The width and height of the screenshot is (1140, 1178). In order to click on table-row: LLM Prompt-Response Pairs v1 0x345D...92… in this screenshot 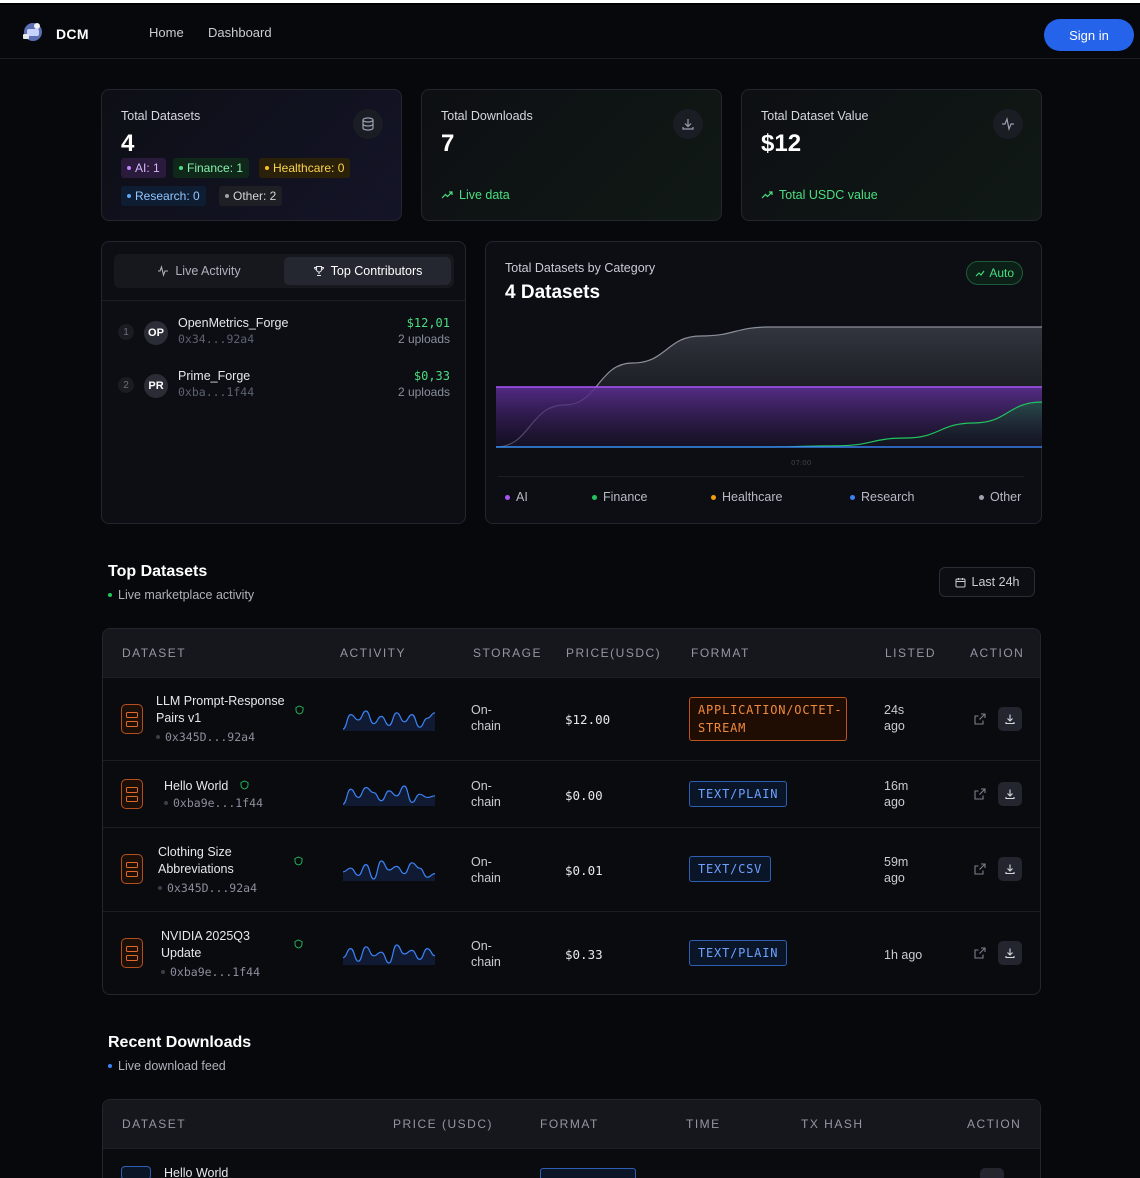, I will do `click(571, 718)`.